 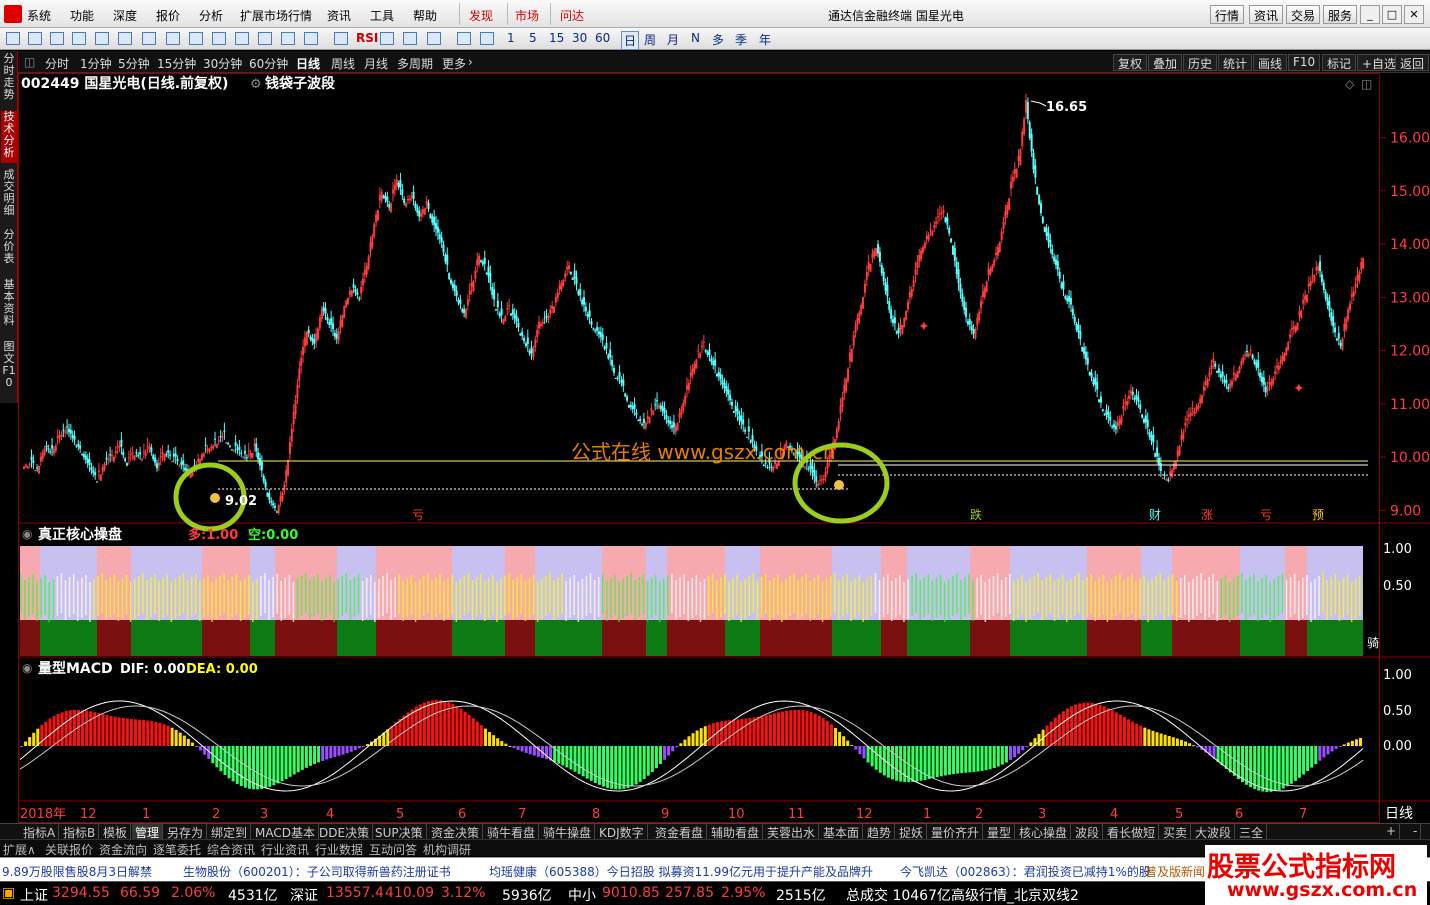 I want to click on fs-icon, so click(x=464, y=38).